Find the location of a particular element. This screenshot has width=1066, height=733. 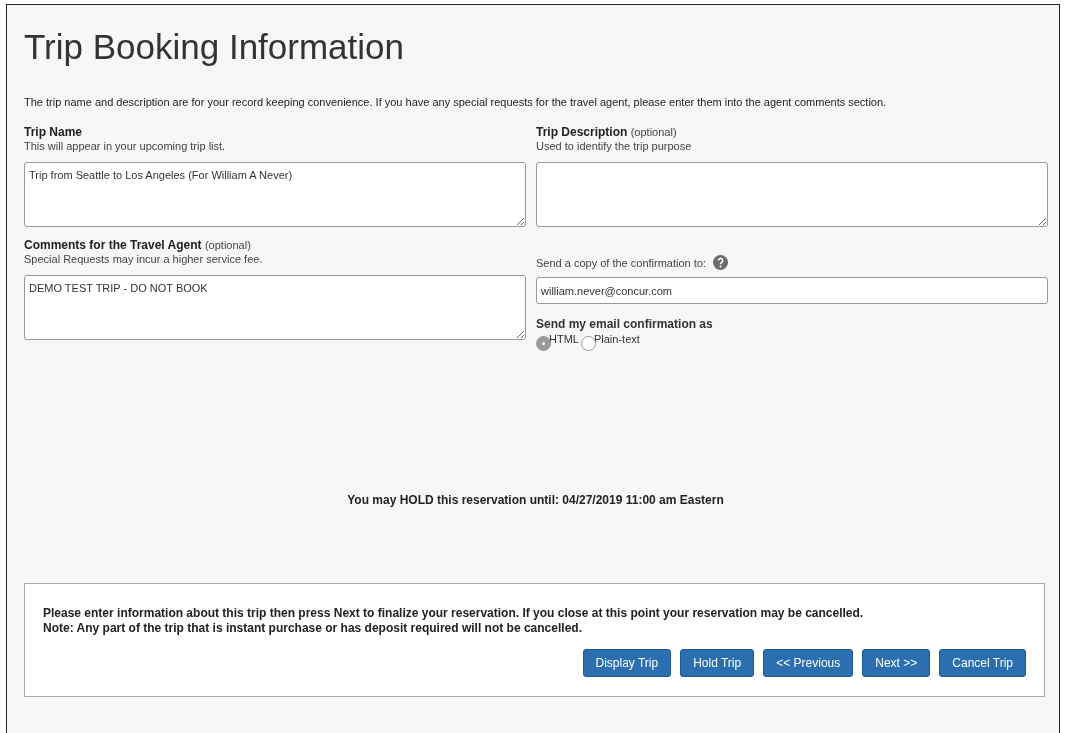

action-button: Hold Trip is located at coordinates (717, 663).